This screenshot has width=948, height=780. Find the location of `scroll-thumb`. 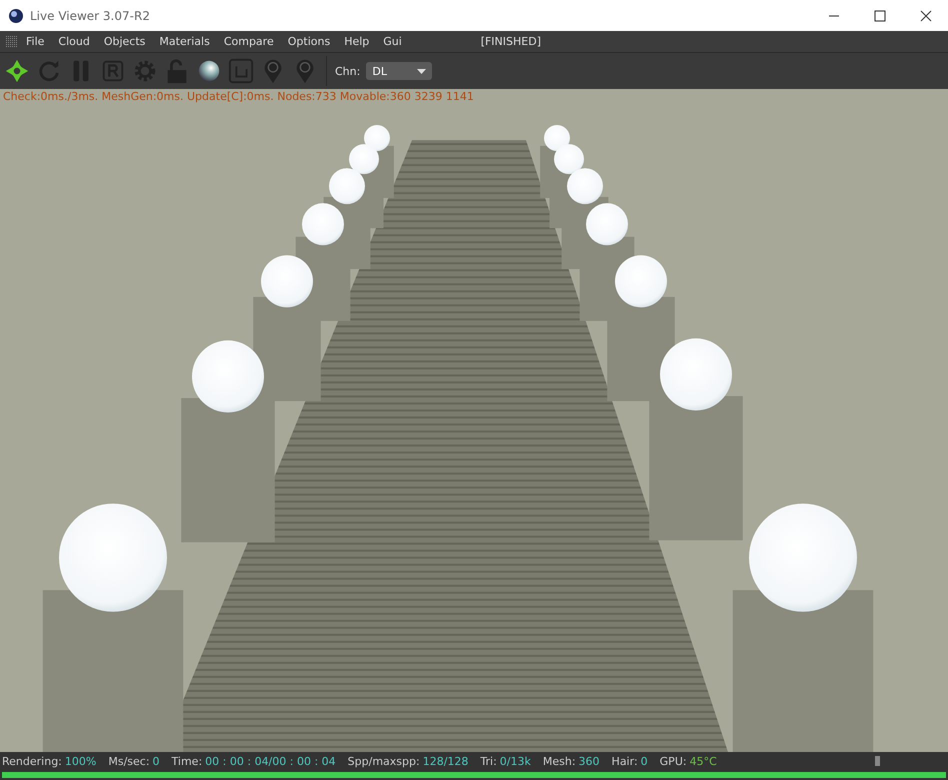

scroll-thumb is located at coordinates (877, 761).